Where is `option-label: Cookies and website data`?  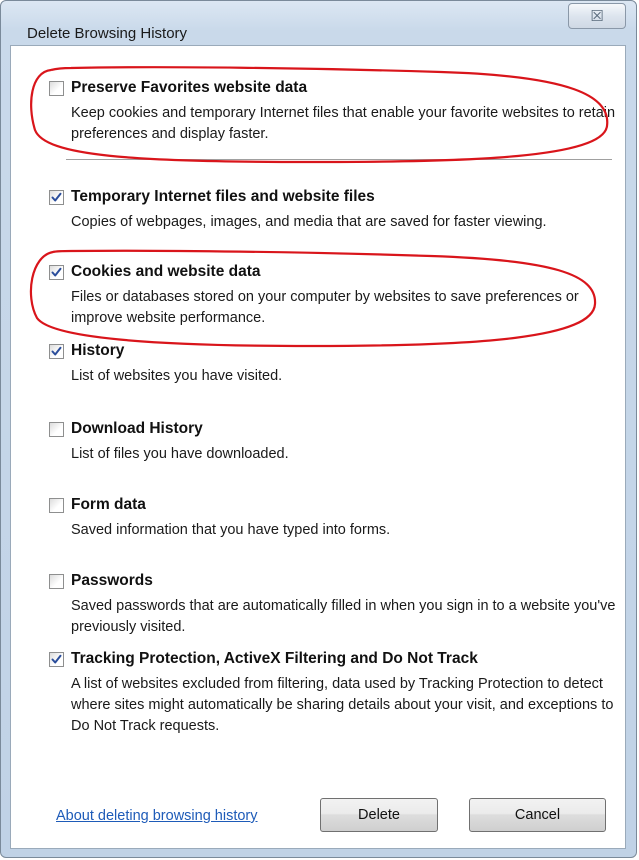
option-label: Cookies and website data is located at coordinates (166, 271).